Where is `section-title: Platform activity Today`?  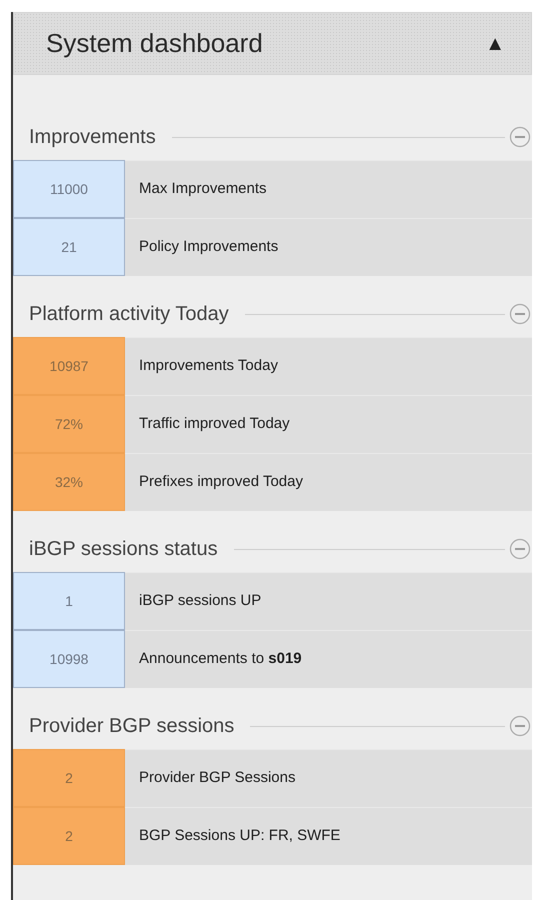 section-title: Platform activity Today is located at coordinates (129, 314).